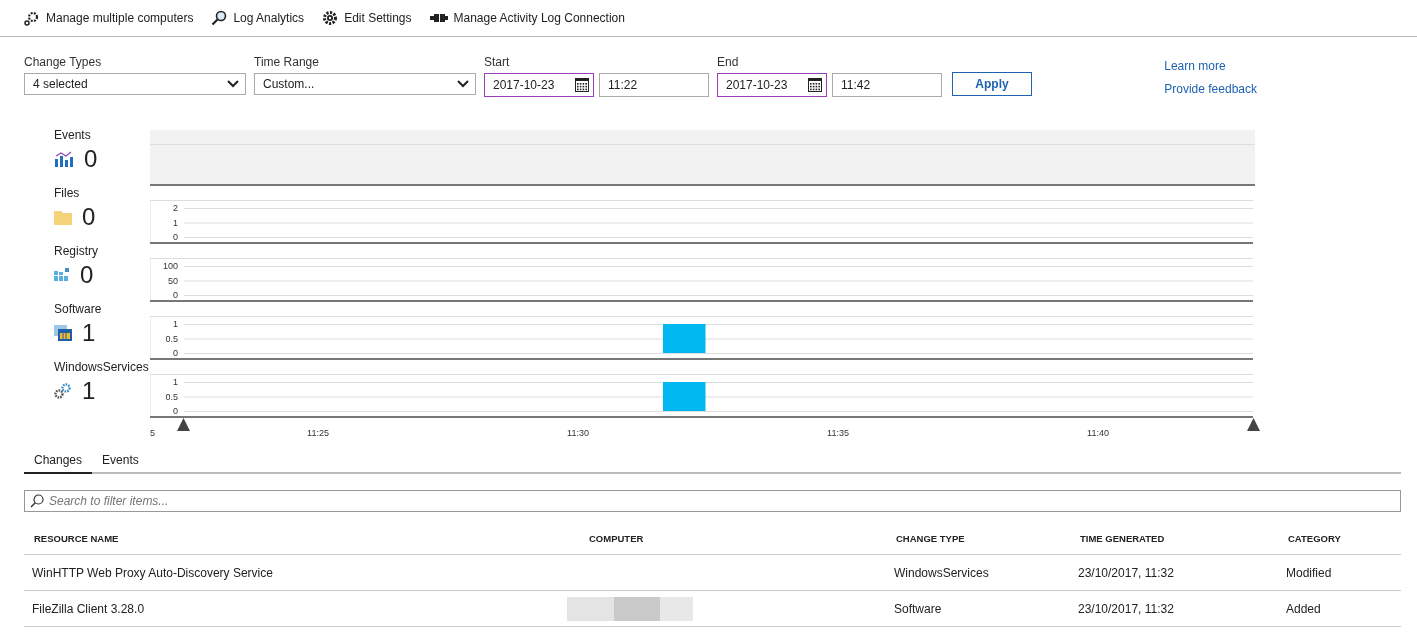 Image resolution: width=1417 pixels, height=634 pixels. What do you see at coordinates (732, 538) in the screenshot?
I see `column-header: COMPUTER` at bounding box center [732, 538].